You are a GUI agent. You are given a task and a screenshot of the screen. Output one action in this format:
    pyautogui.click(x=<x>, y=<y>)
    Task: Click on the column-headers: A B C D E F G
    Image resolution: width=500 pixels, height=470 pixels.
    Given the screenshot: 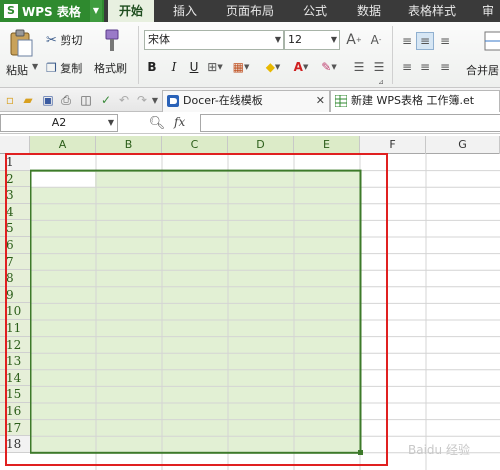 What is the action you would take?
    pyautogui.click(x=250, y=145)
    